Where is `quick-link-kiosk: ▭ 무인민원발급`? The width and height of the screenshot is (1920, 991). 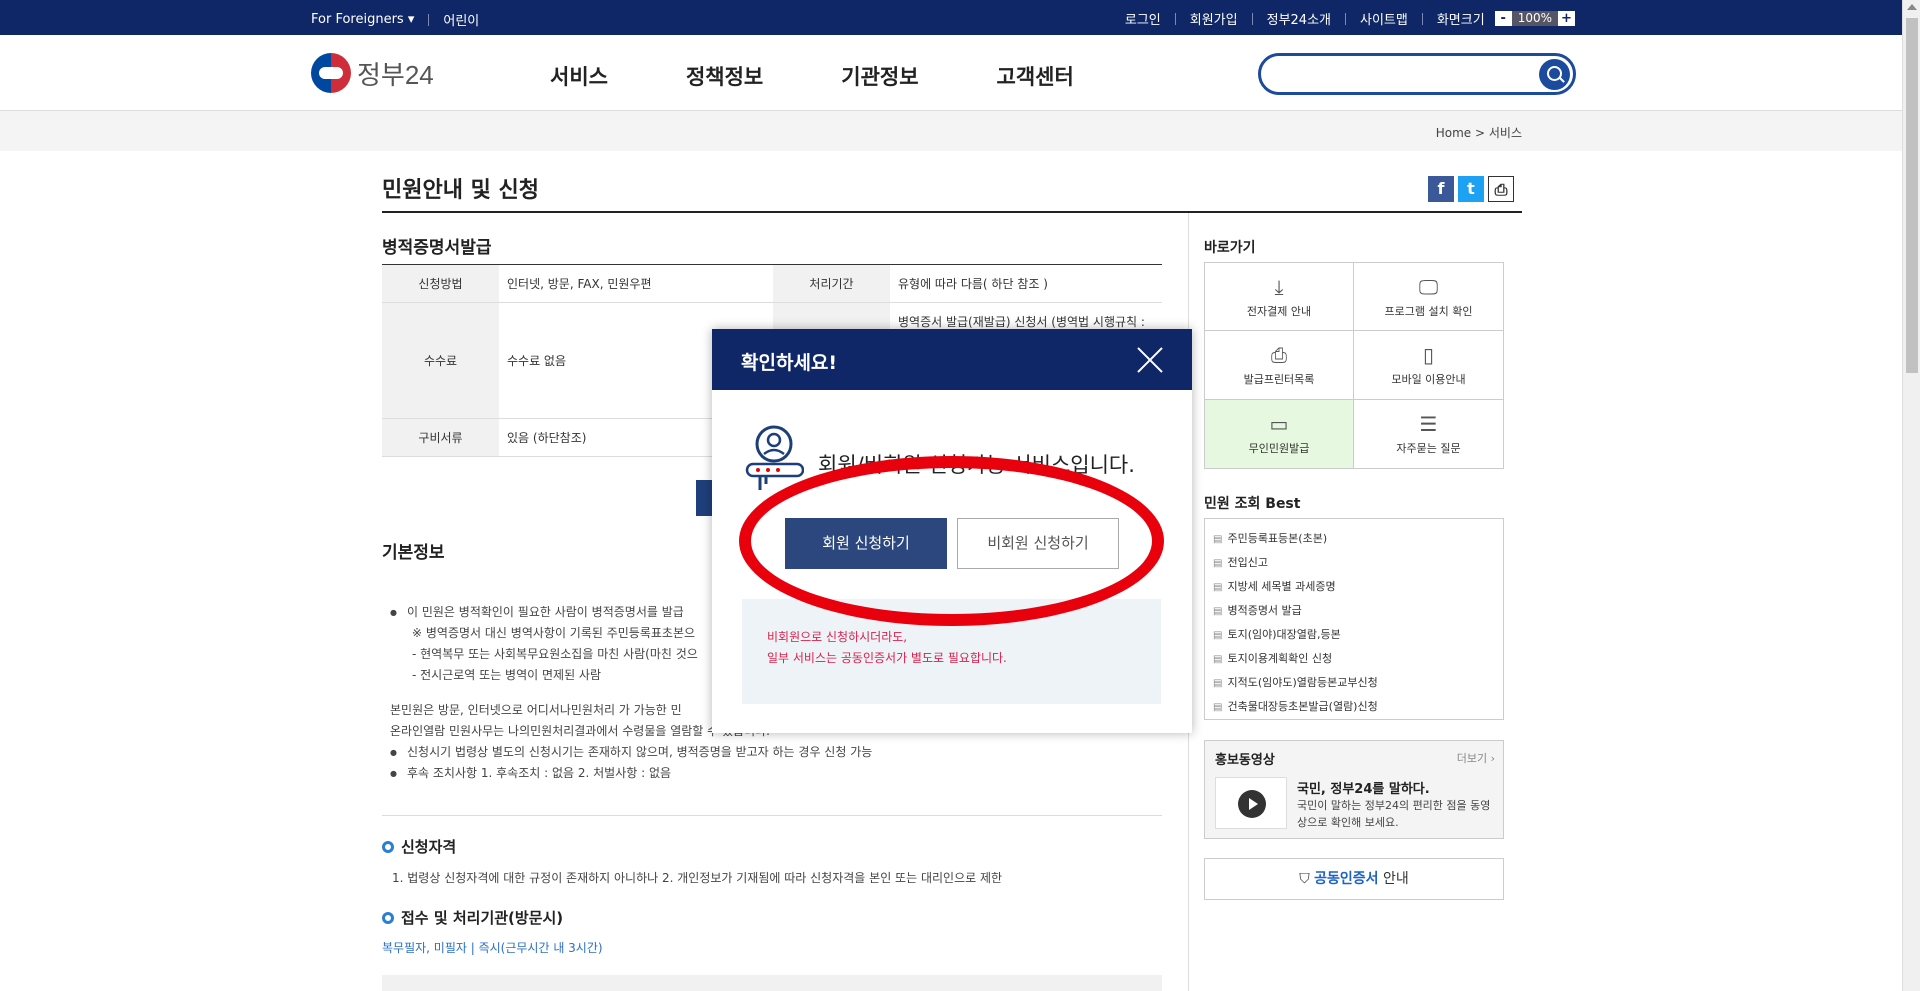
quick-link-kiosk: ▭ 무인민원발급 is located at coordinates (1279, 433).